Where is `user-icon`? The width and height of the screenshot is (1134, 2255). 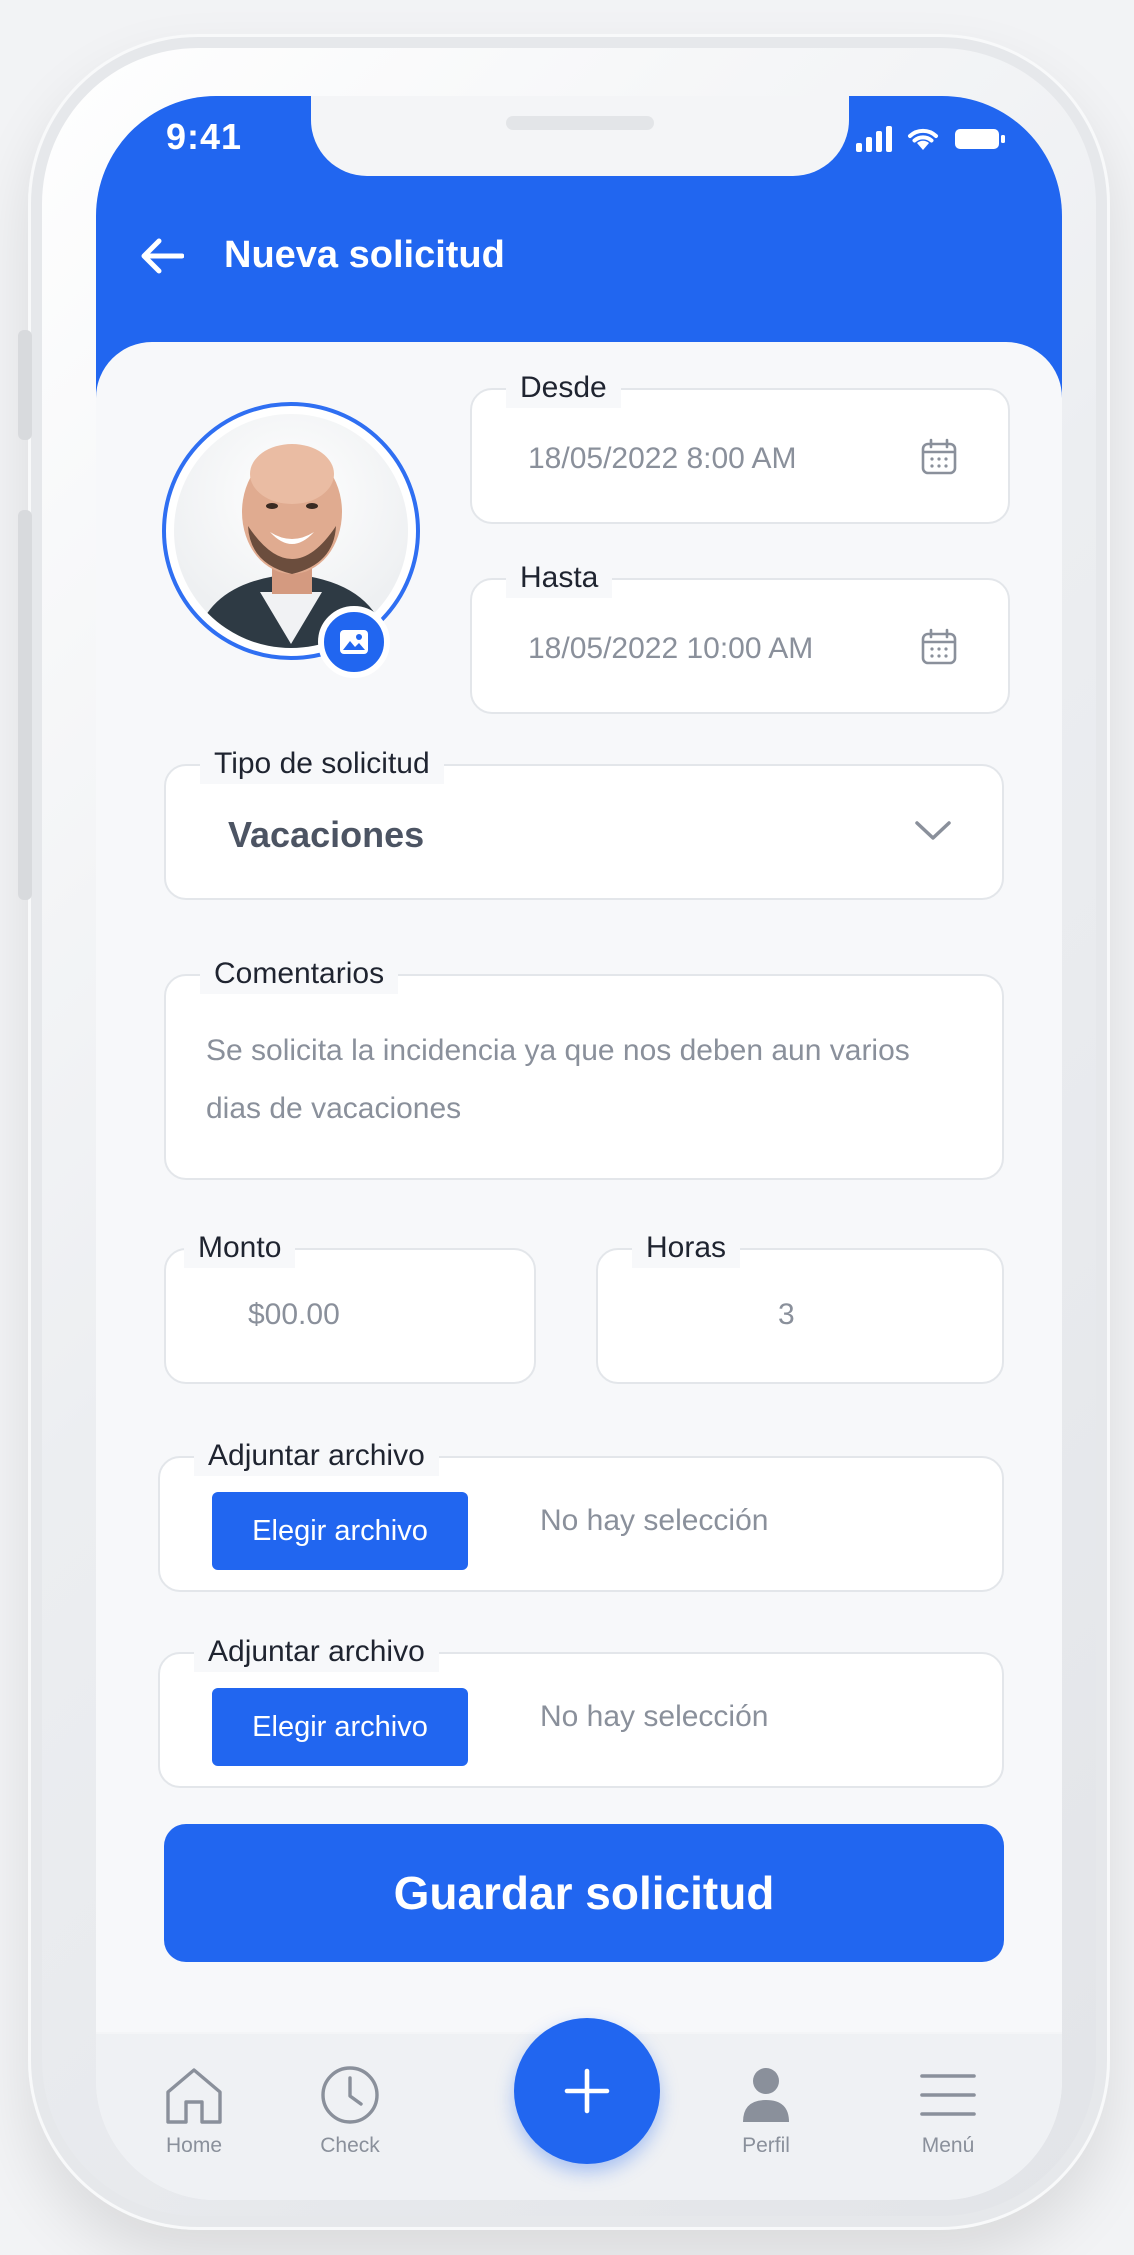 user-icon is located at coordinates (766, 2095).